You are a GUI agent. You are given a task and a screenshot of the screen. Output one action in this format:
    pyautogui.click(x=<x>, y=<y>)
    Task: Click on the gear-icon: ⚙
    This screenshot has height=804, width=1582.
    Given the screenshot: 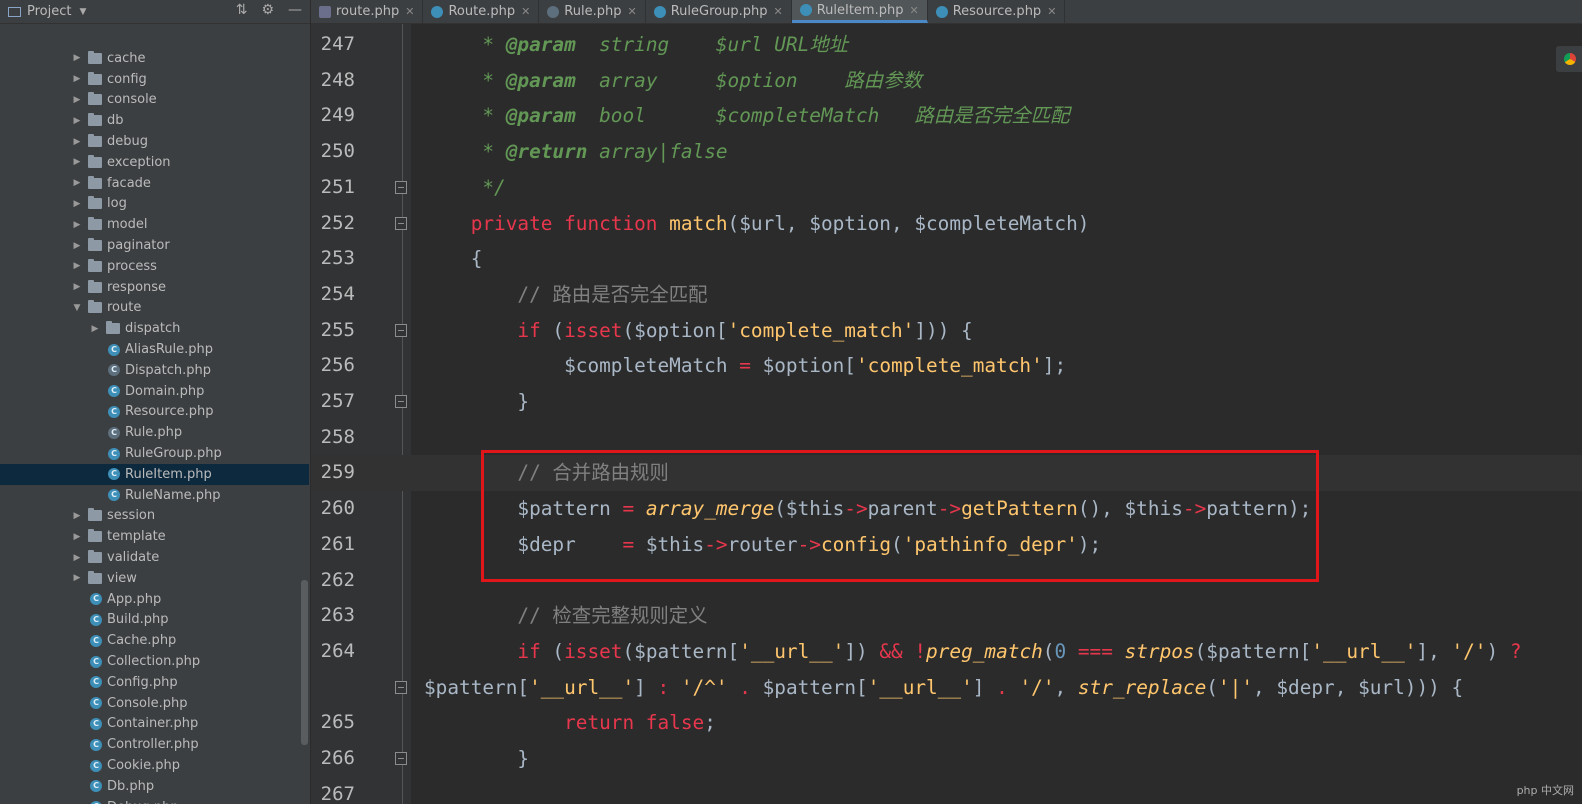 What is the action you would take?
    pyautogui.click(x=267, y=10)
    